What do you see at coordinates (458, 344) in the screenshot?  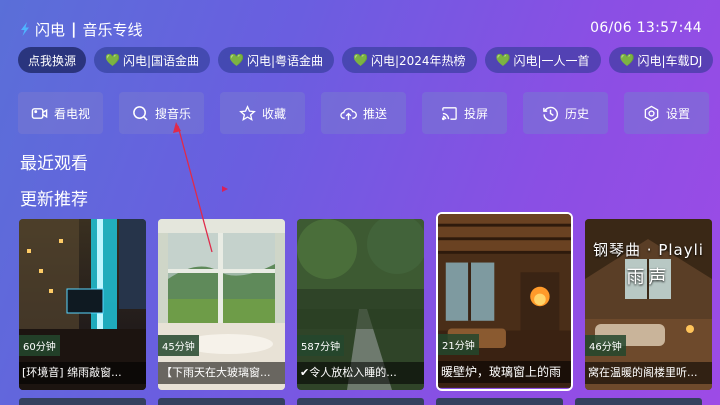 I see `duration-badge: 21分钟` at bounding box center [458, 344].